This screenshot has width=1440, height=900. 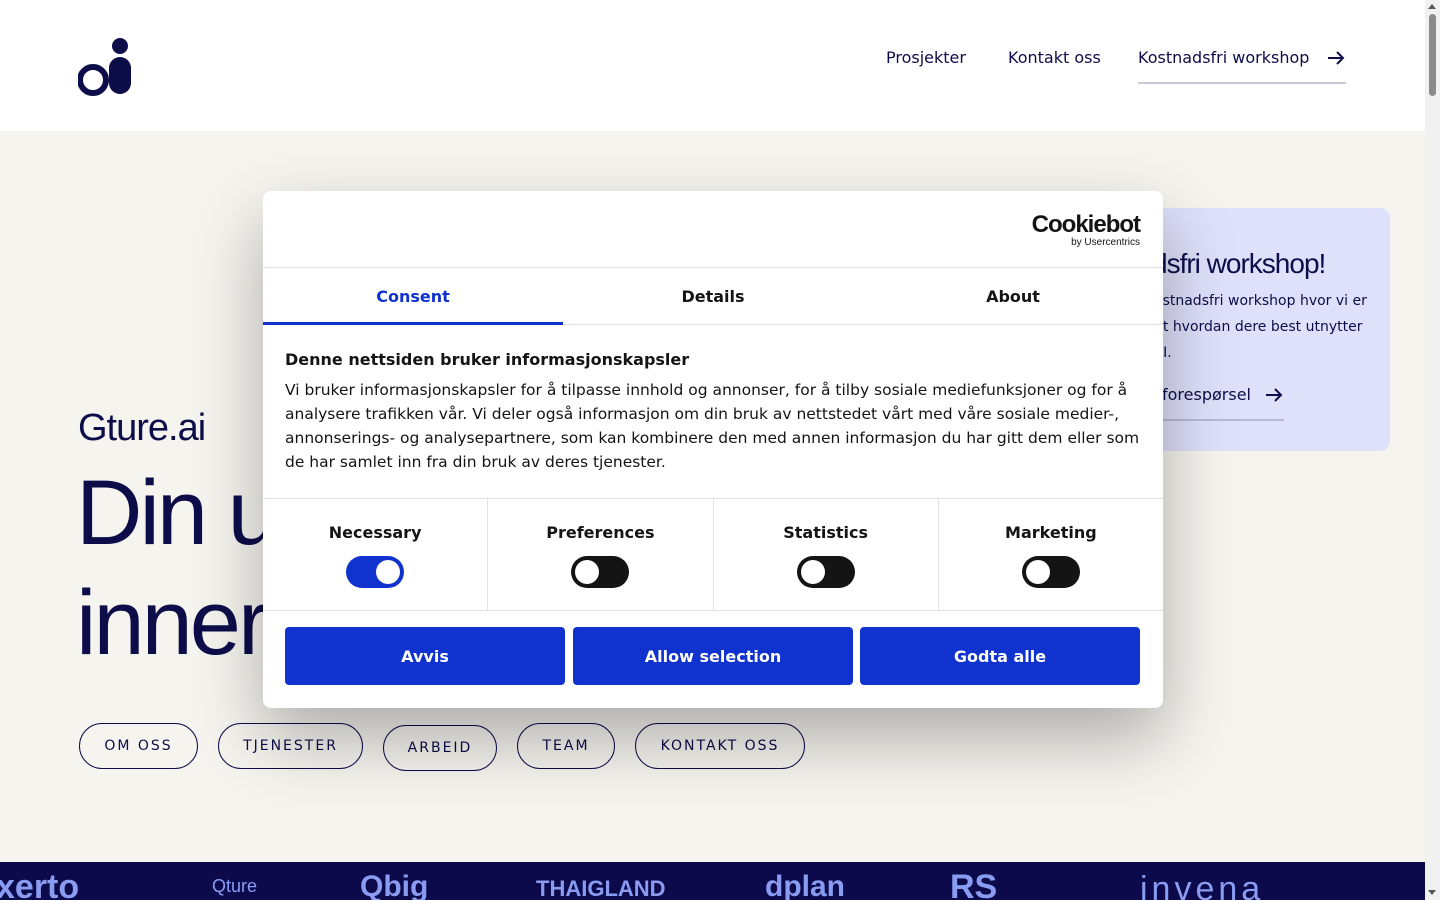 What do you see at coordinates (1202, 885) in the screenshot?
I see `client-logo: invena` at bounding box center [1202, 885].